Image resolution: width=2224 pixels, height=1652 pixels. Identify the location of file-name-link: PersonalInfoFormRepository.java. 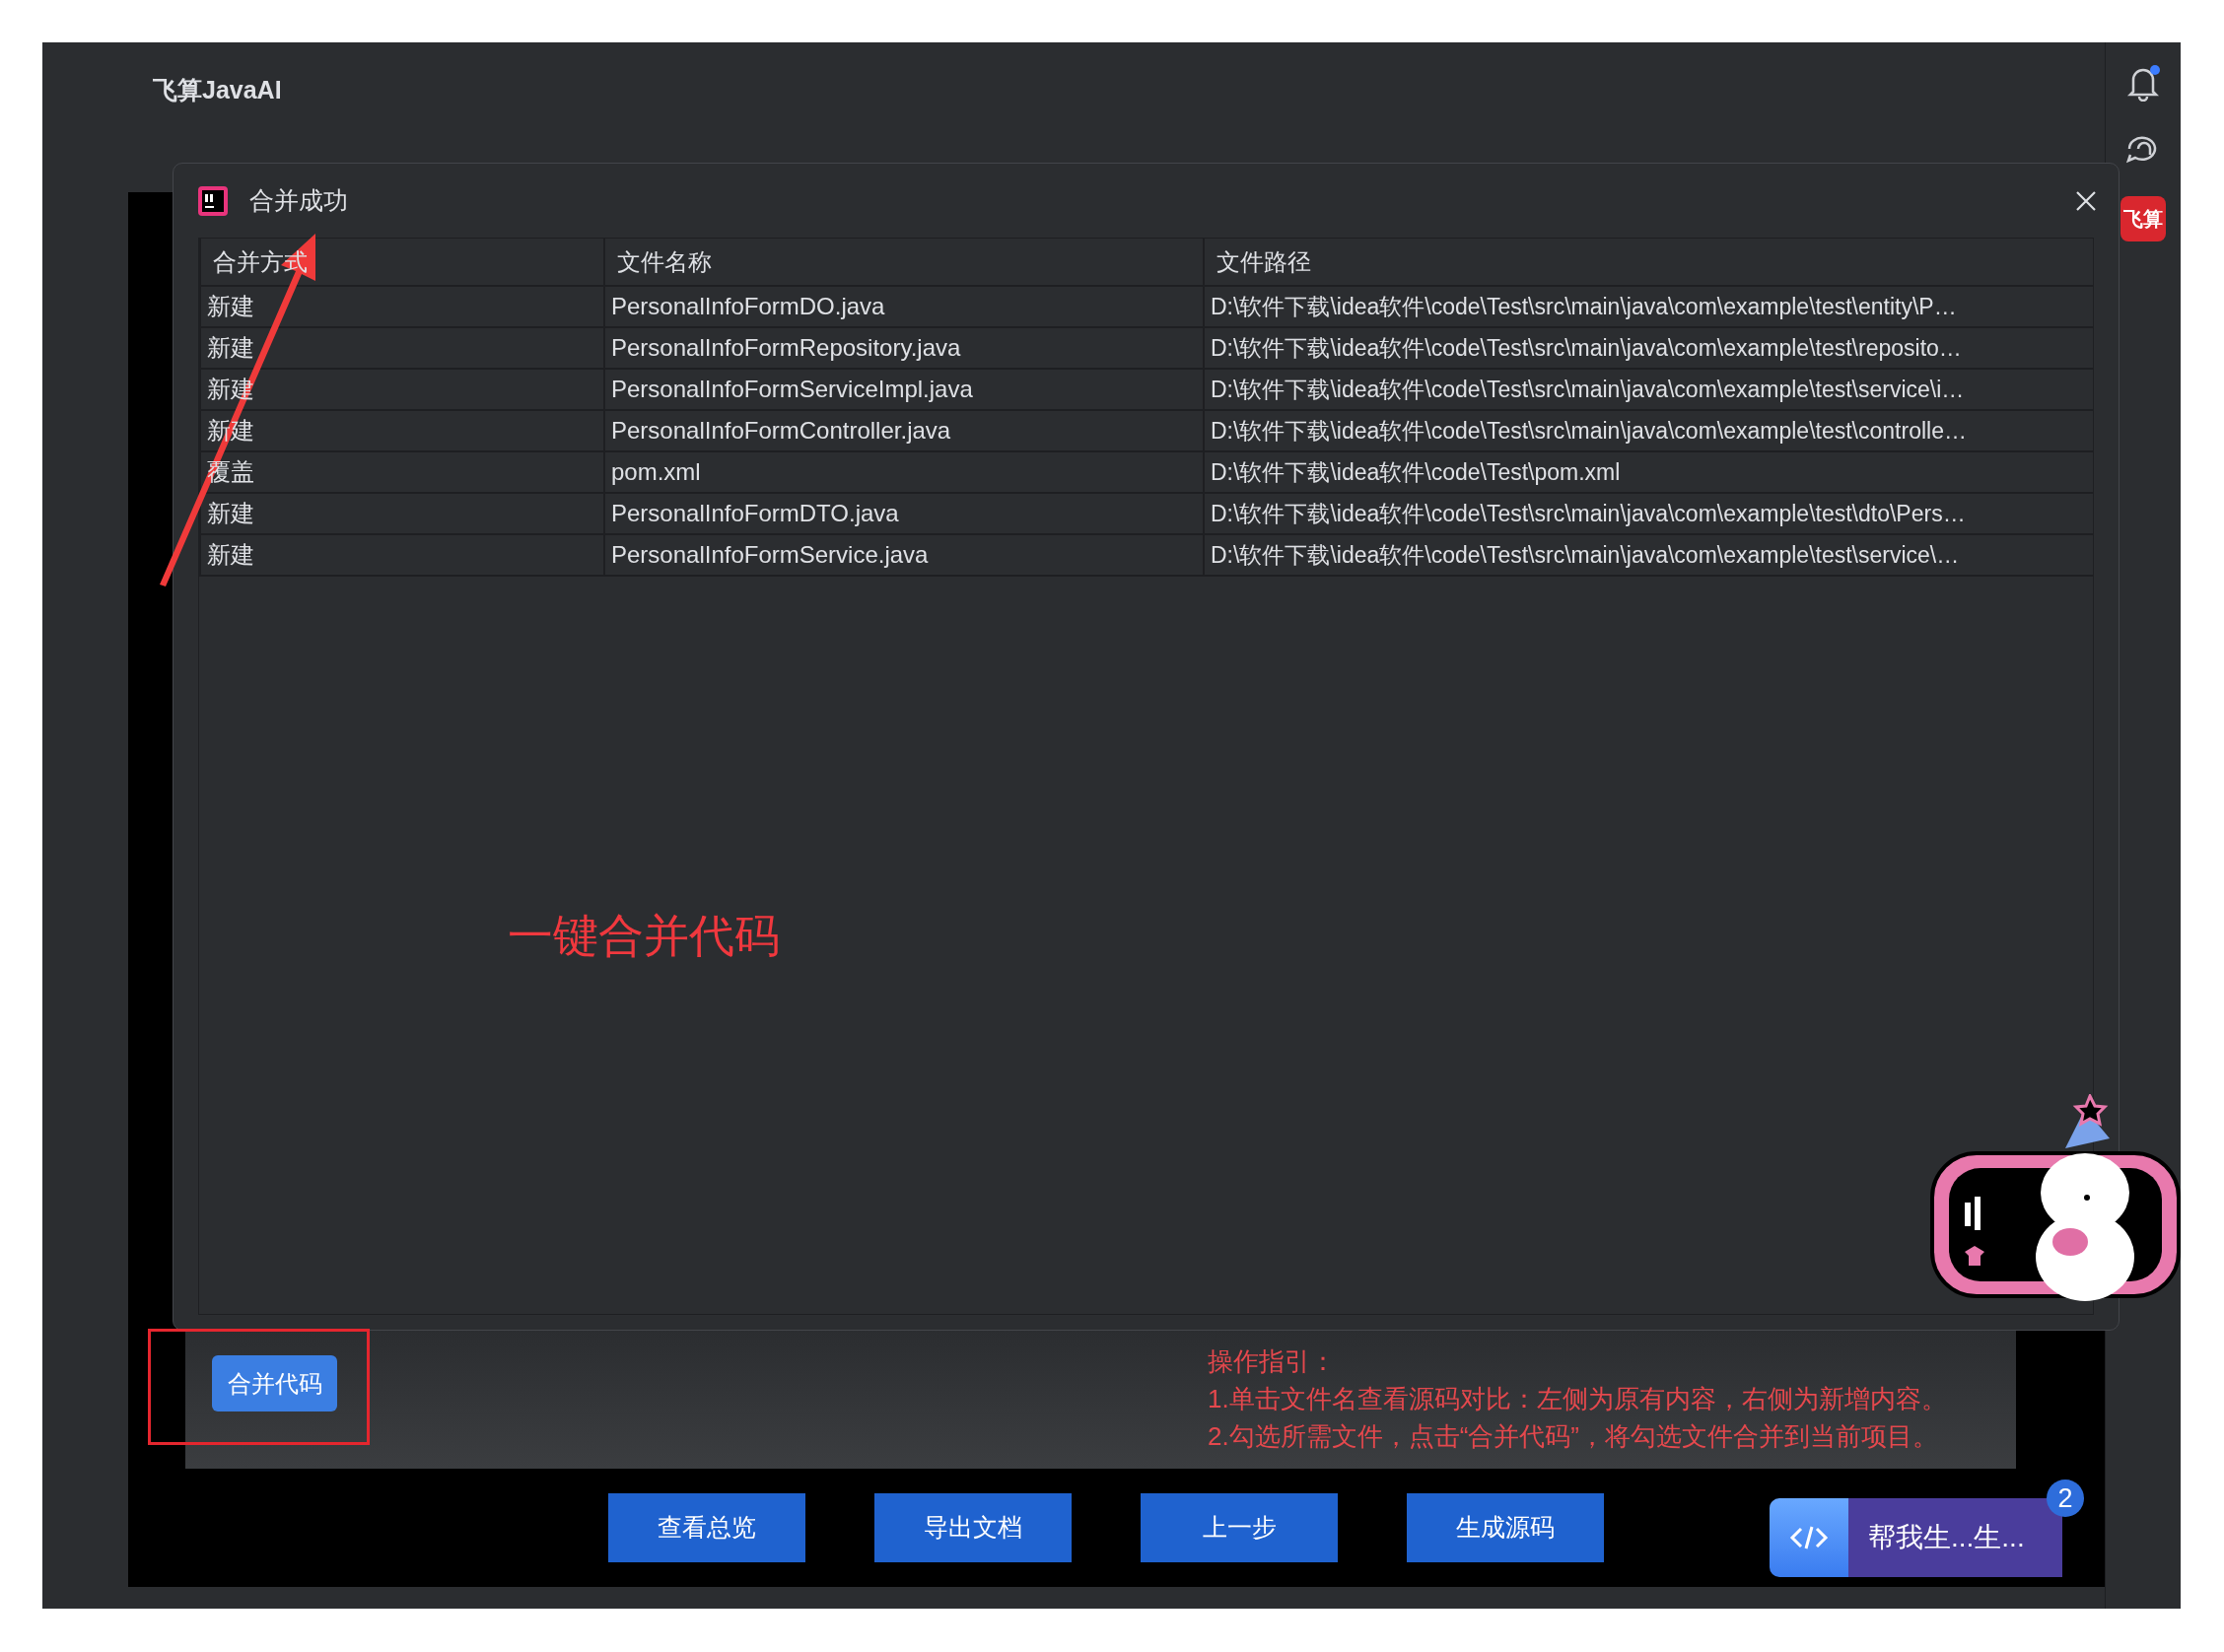
(904, 348).